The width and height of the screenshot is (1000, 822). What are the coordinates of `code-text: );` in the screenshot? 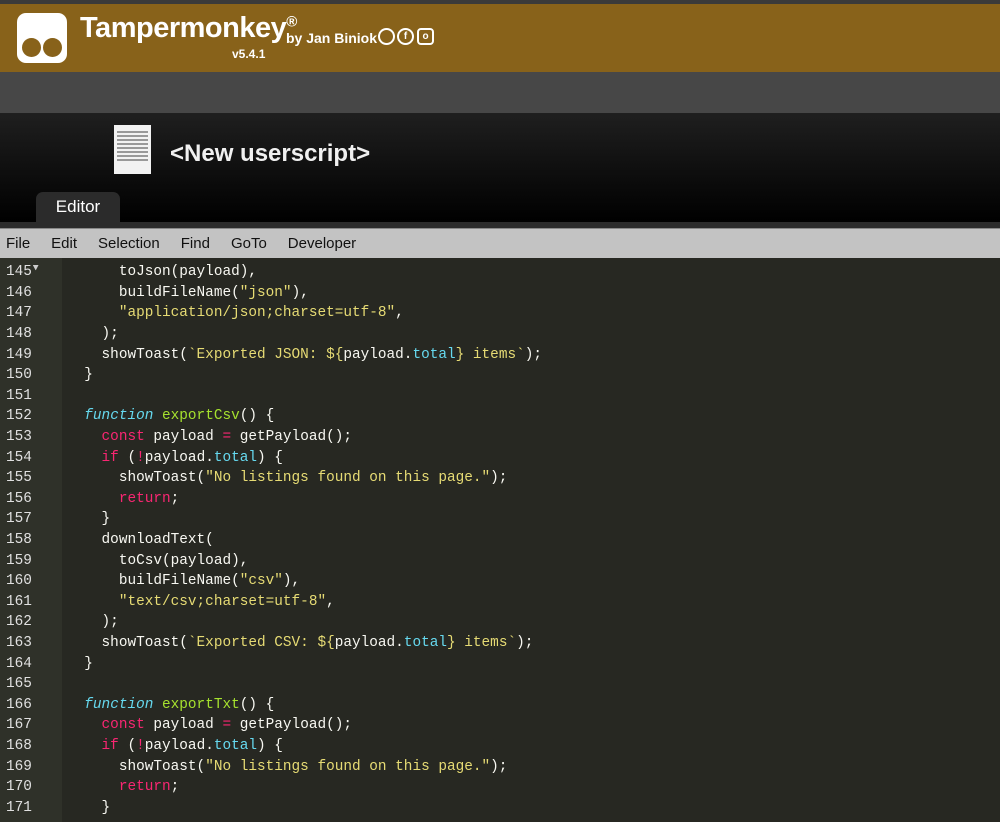 It's located at (59, 334).